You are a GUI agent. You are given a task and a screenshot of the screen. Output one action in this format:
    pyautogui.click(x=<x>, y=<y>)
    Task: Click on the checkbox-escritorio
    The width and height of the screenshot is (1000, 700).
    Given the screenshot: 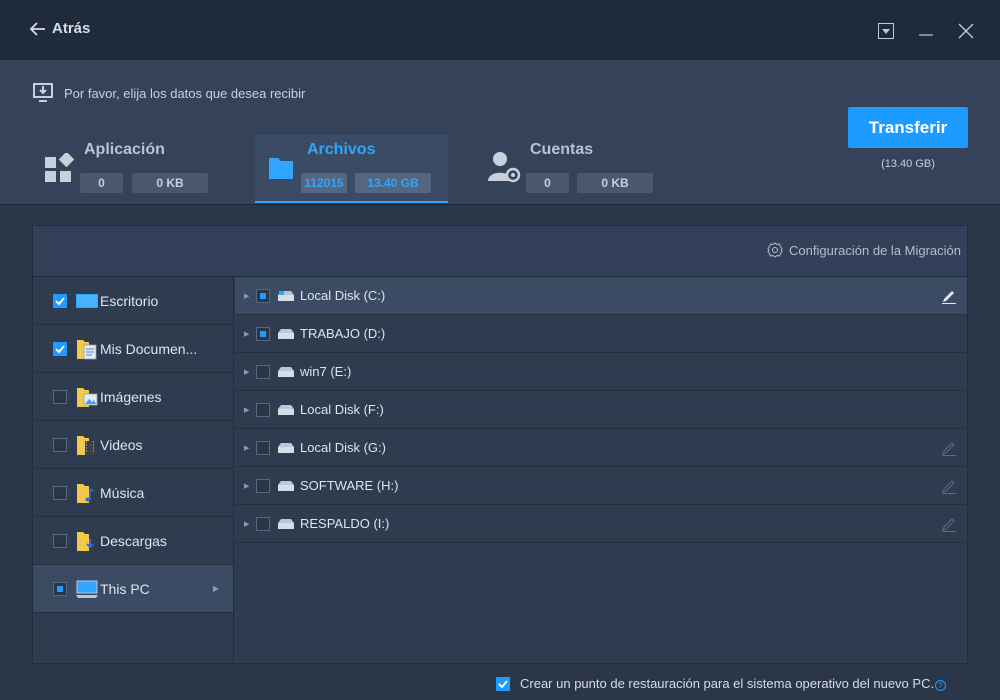 What is the action you would take?
    pyautogui.click(x=60, y=300)
    